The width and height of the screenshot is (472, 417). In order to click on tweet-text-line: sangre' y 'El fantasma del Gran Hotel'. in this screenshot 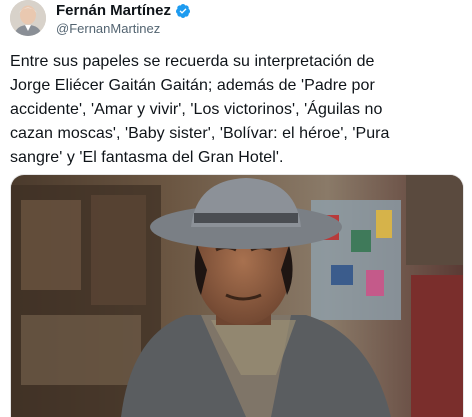, I will do `click(147, 157)`.